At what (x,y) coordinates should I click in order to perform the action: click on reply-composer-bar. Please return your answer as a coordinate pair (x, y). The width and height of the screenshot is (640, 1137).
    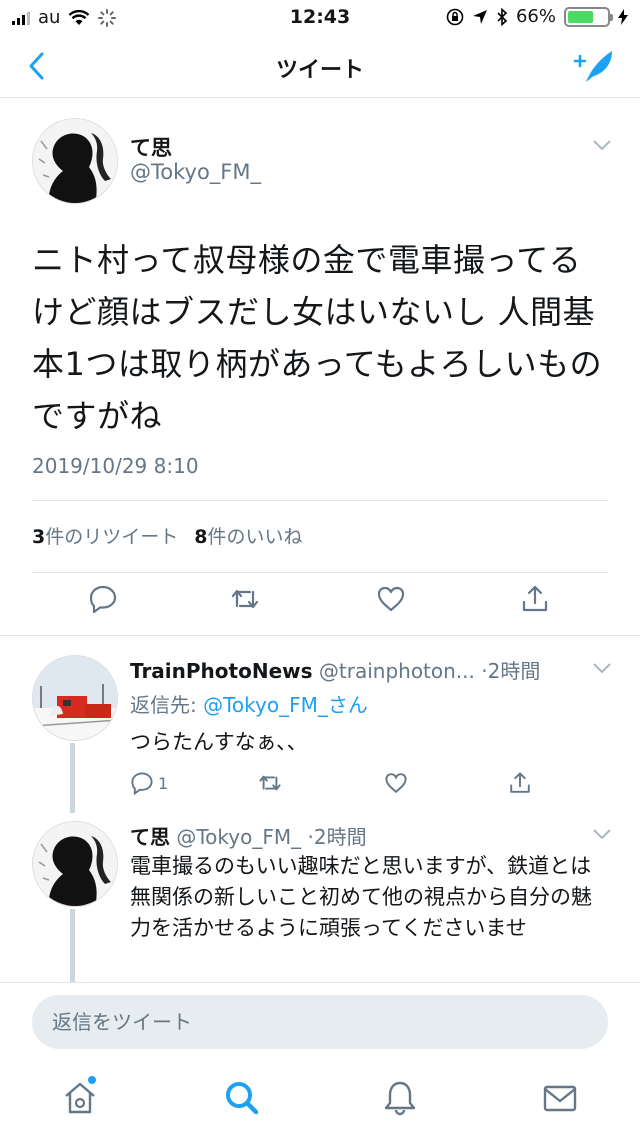
    Looking at the image, I should click on (320, 1021).